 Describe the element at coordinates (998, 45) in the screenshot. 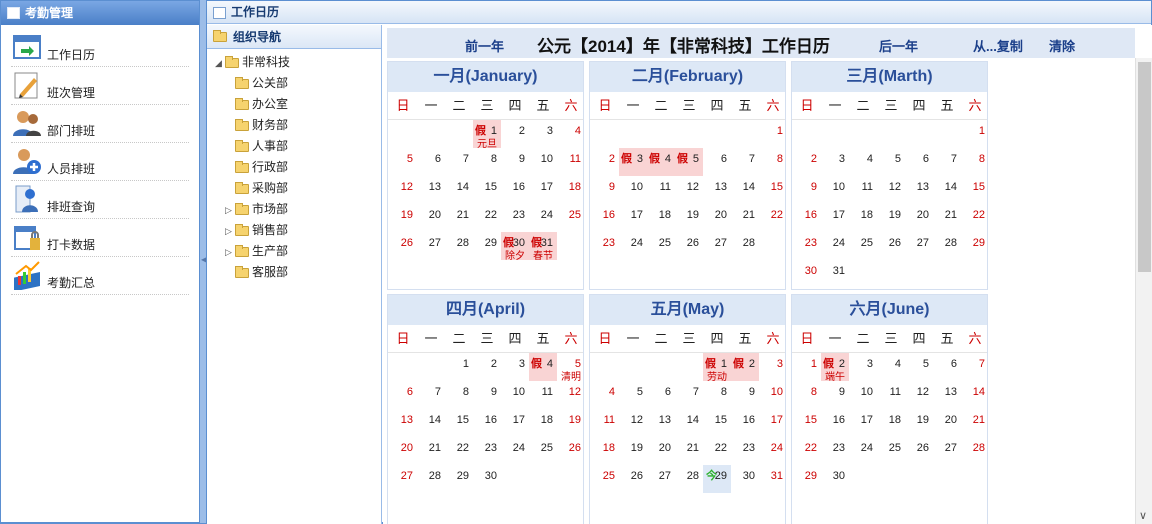

I see `copy-from-button: 从...复制` at that location.